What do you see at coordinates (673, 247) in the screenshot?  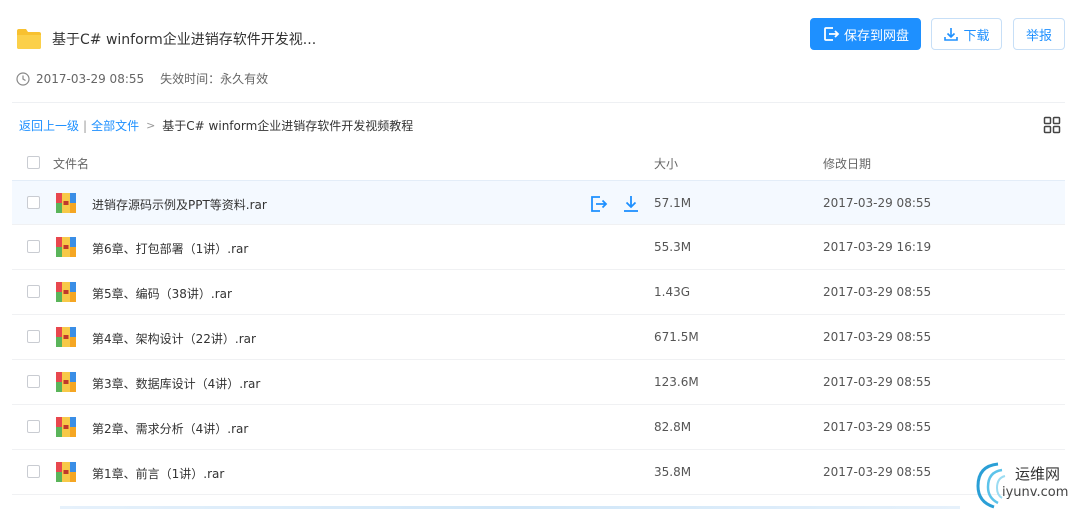 I see `file-size: 55.3M` at bounding box center [673, 247].